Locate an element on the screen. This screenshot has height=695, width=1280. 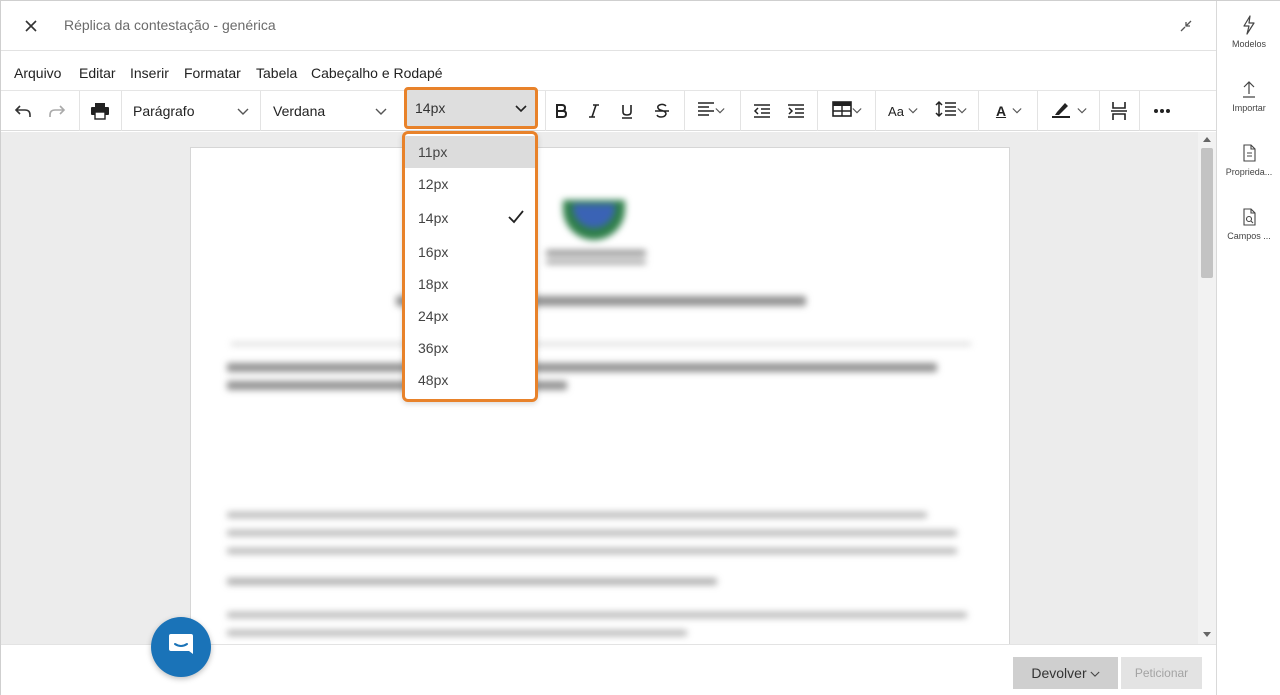
font-case-dropdown: Aa is located at coordinates (903, 111).